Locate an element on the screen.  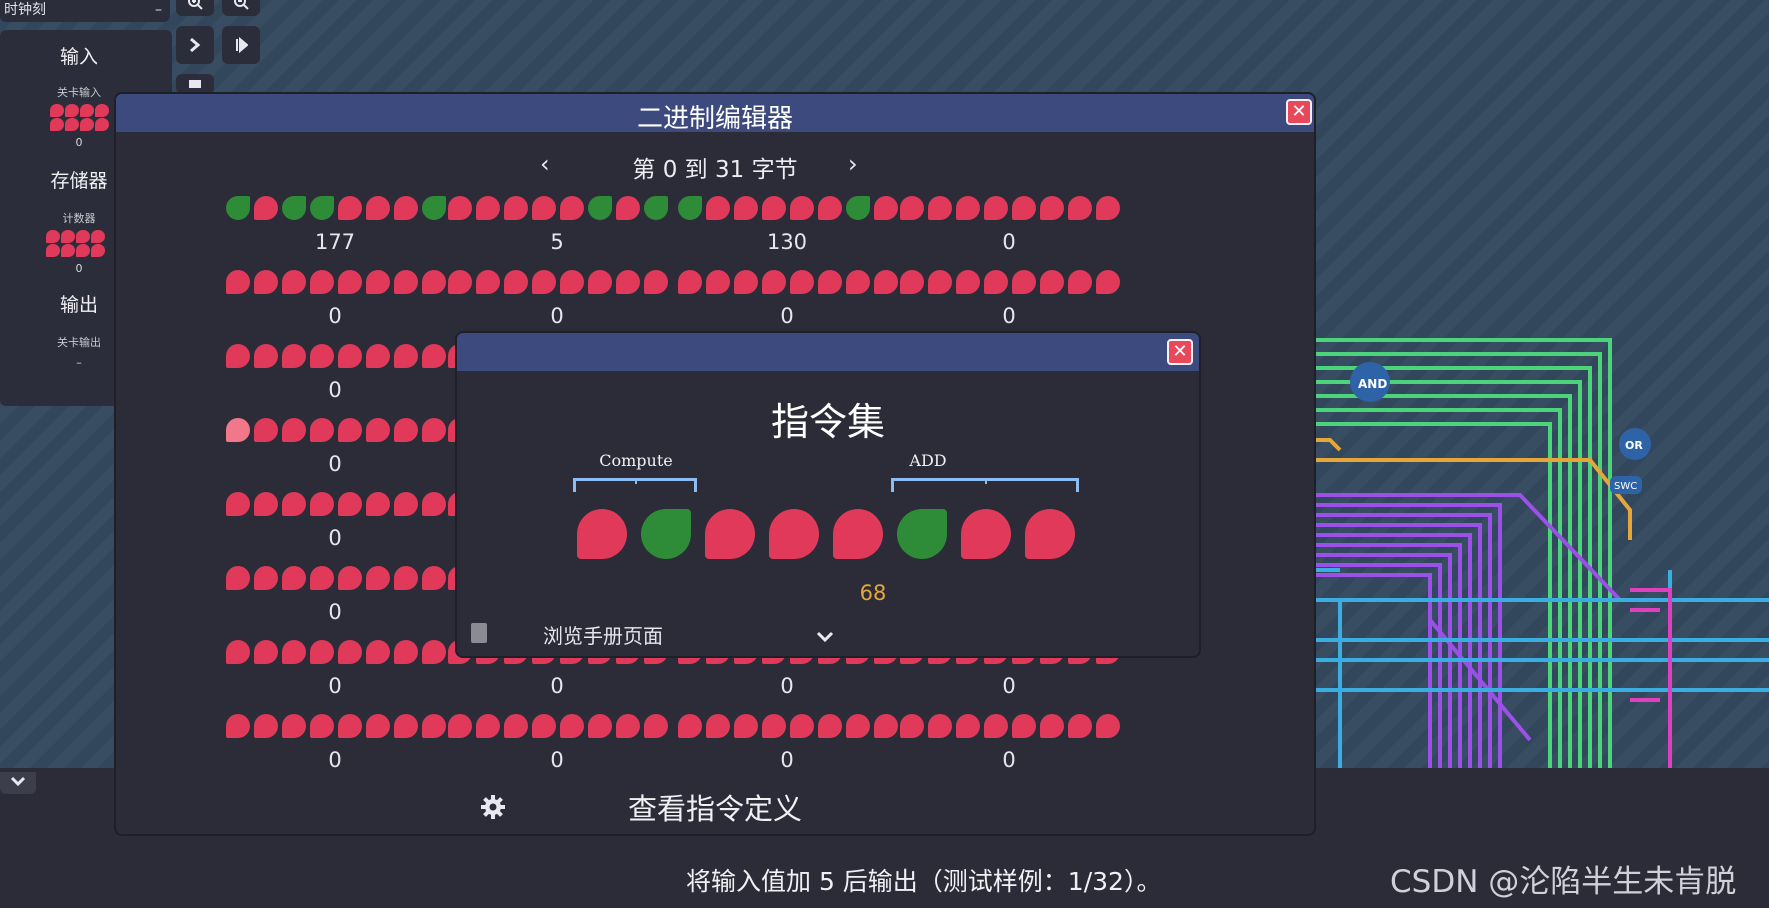
counter-bits is located at coordinates (75, 243).